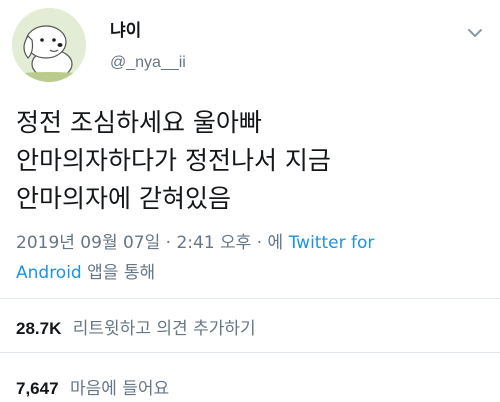 The image size is (500, 402). What do you see at coordinates (149, 243) in the screenshot?
I see `timestamp: 2019년 09월 07일 · 2:41 오후 · 에` at bounding box center [149, 243].